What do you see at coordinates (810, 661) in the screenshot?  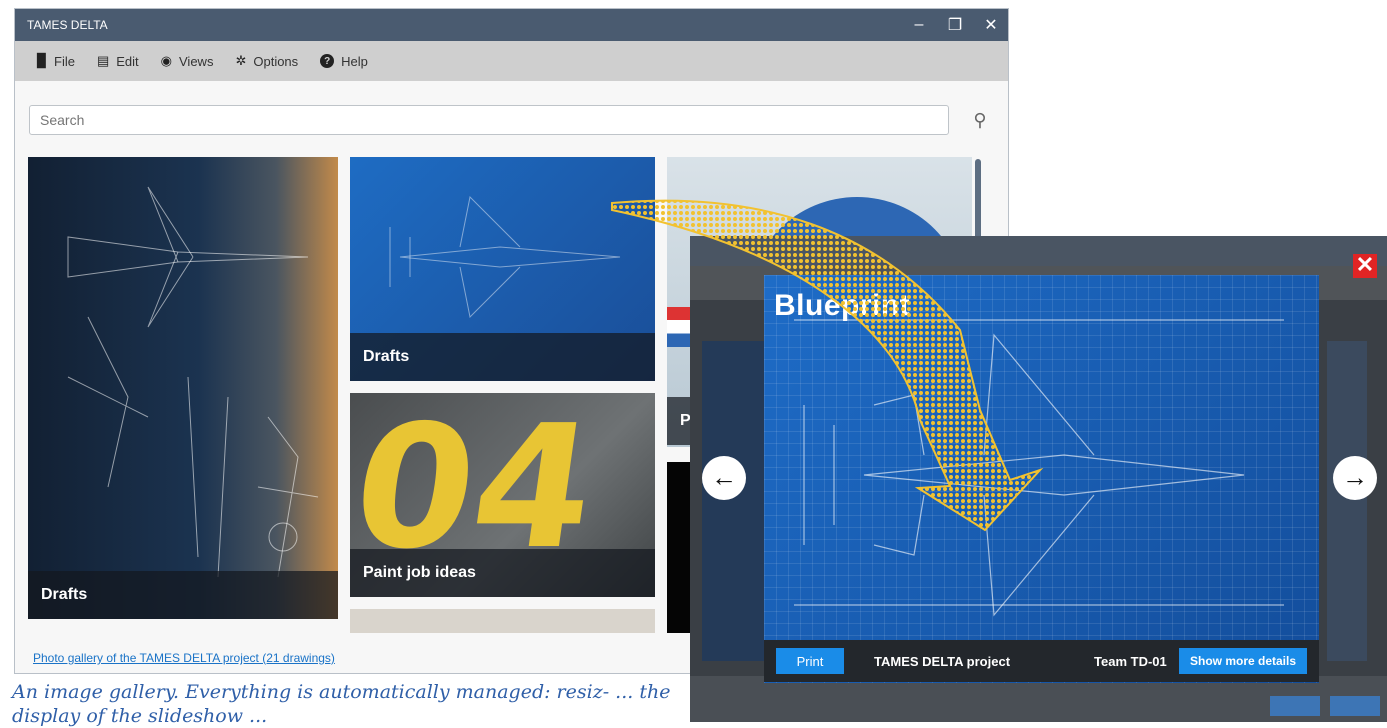 I see `print-button: Print` at bounding box center [810, 661].